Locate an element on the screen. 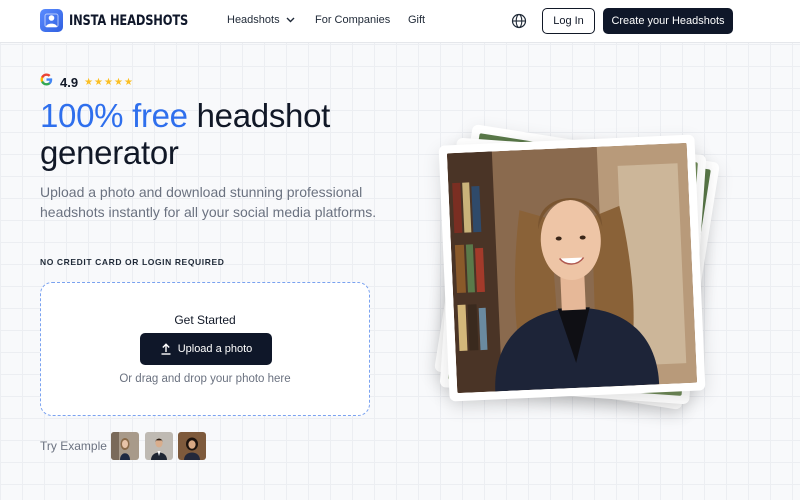 The image size is (800, 500). rating-value: 4.9 is located at coordinates (69, 82).